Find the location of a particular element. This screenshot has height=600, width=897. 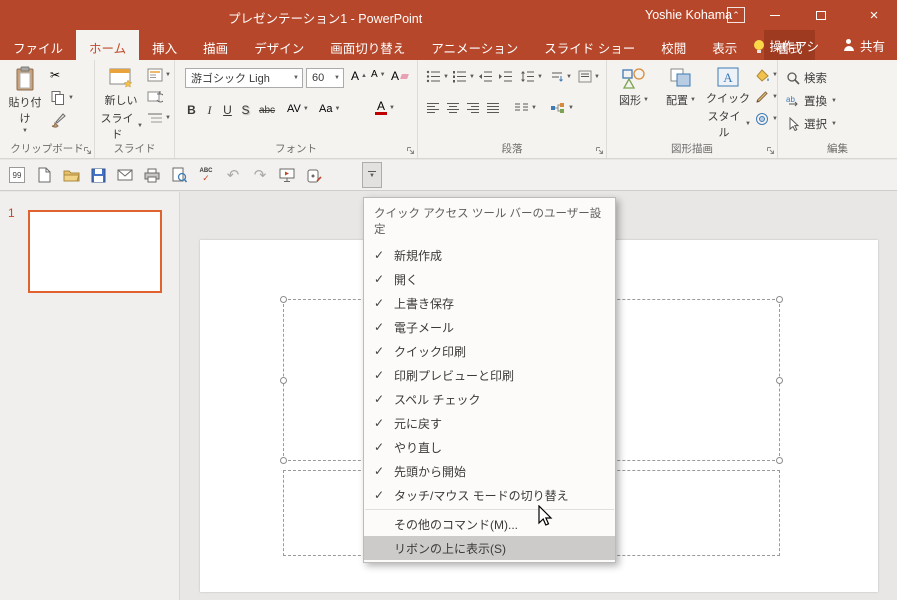

indent-decrease-icon is located at coordinates (485, 76).